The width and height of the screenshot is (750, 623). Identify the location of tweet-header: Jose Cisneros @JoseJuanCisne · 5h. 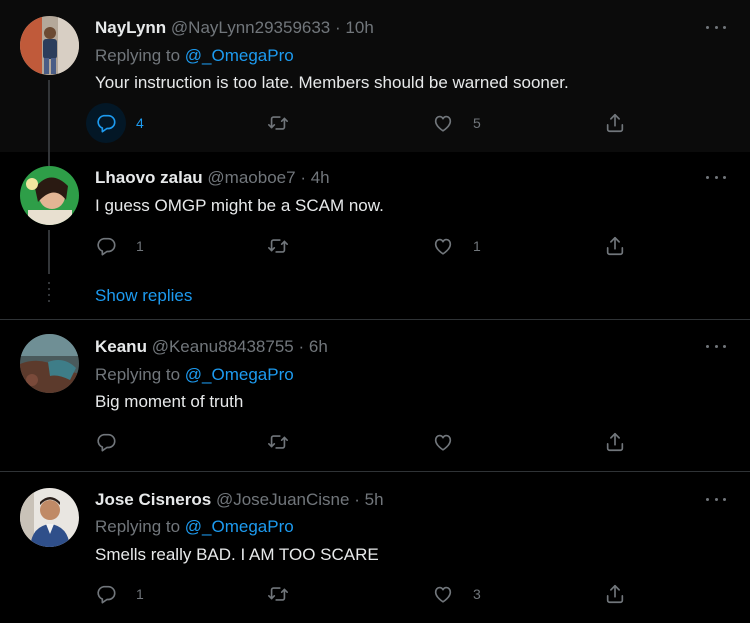
(239, 500).